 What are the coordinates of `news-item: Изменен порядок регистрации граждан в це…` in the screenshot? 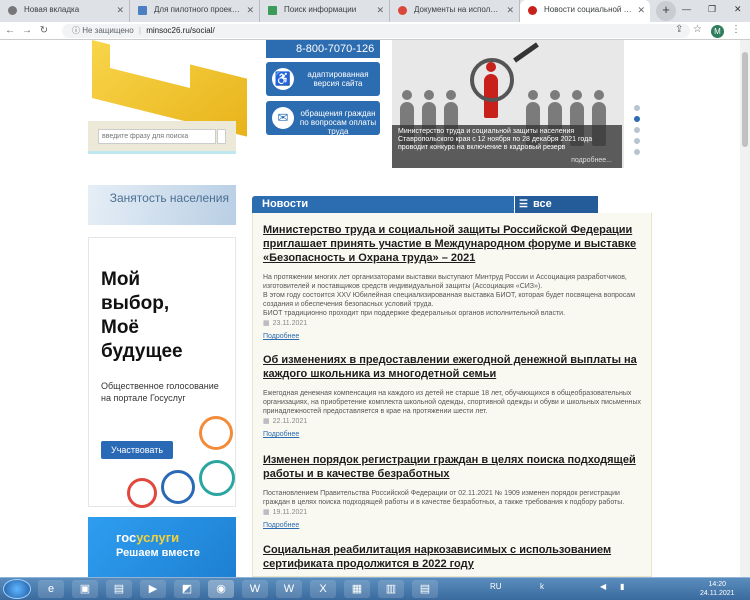 It's located at (453, 491).